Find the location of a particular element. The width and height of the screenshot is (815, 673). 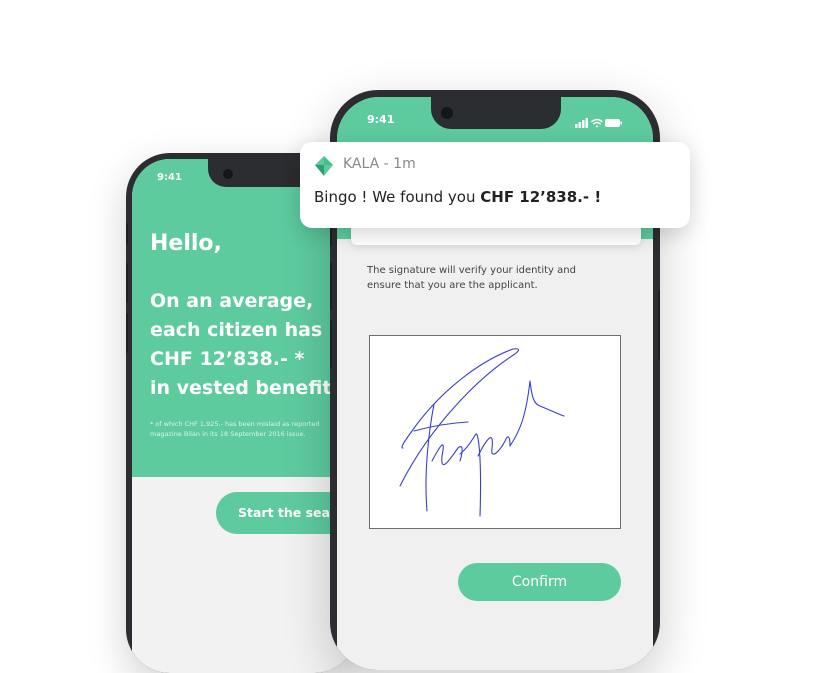

signature-drawing is located at coordinates (482, 432).